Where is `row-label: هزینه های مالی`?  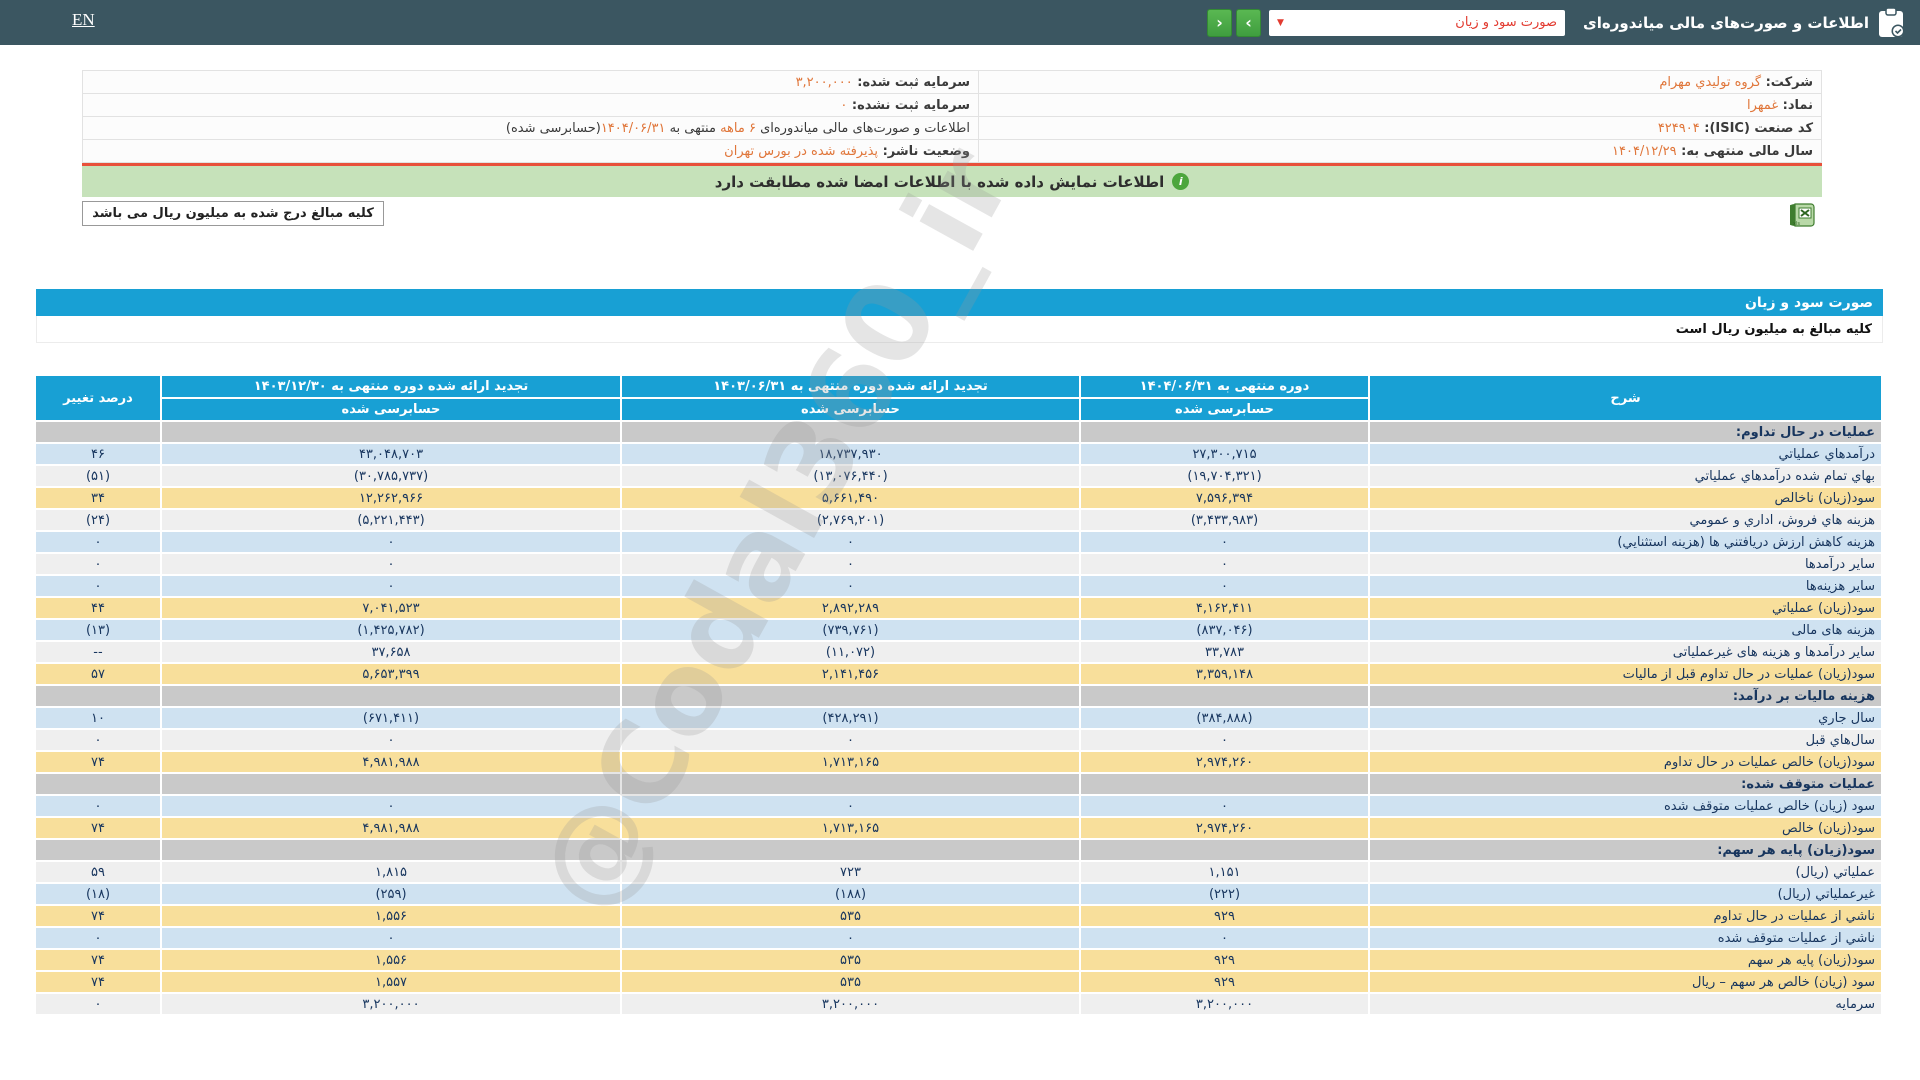 row-label: هزینه های مالی is located at coordinates (1625, 630).